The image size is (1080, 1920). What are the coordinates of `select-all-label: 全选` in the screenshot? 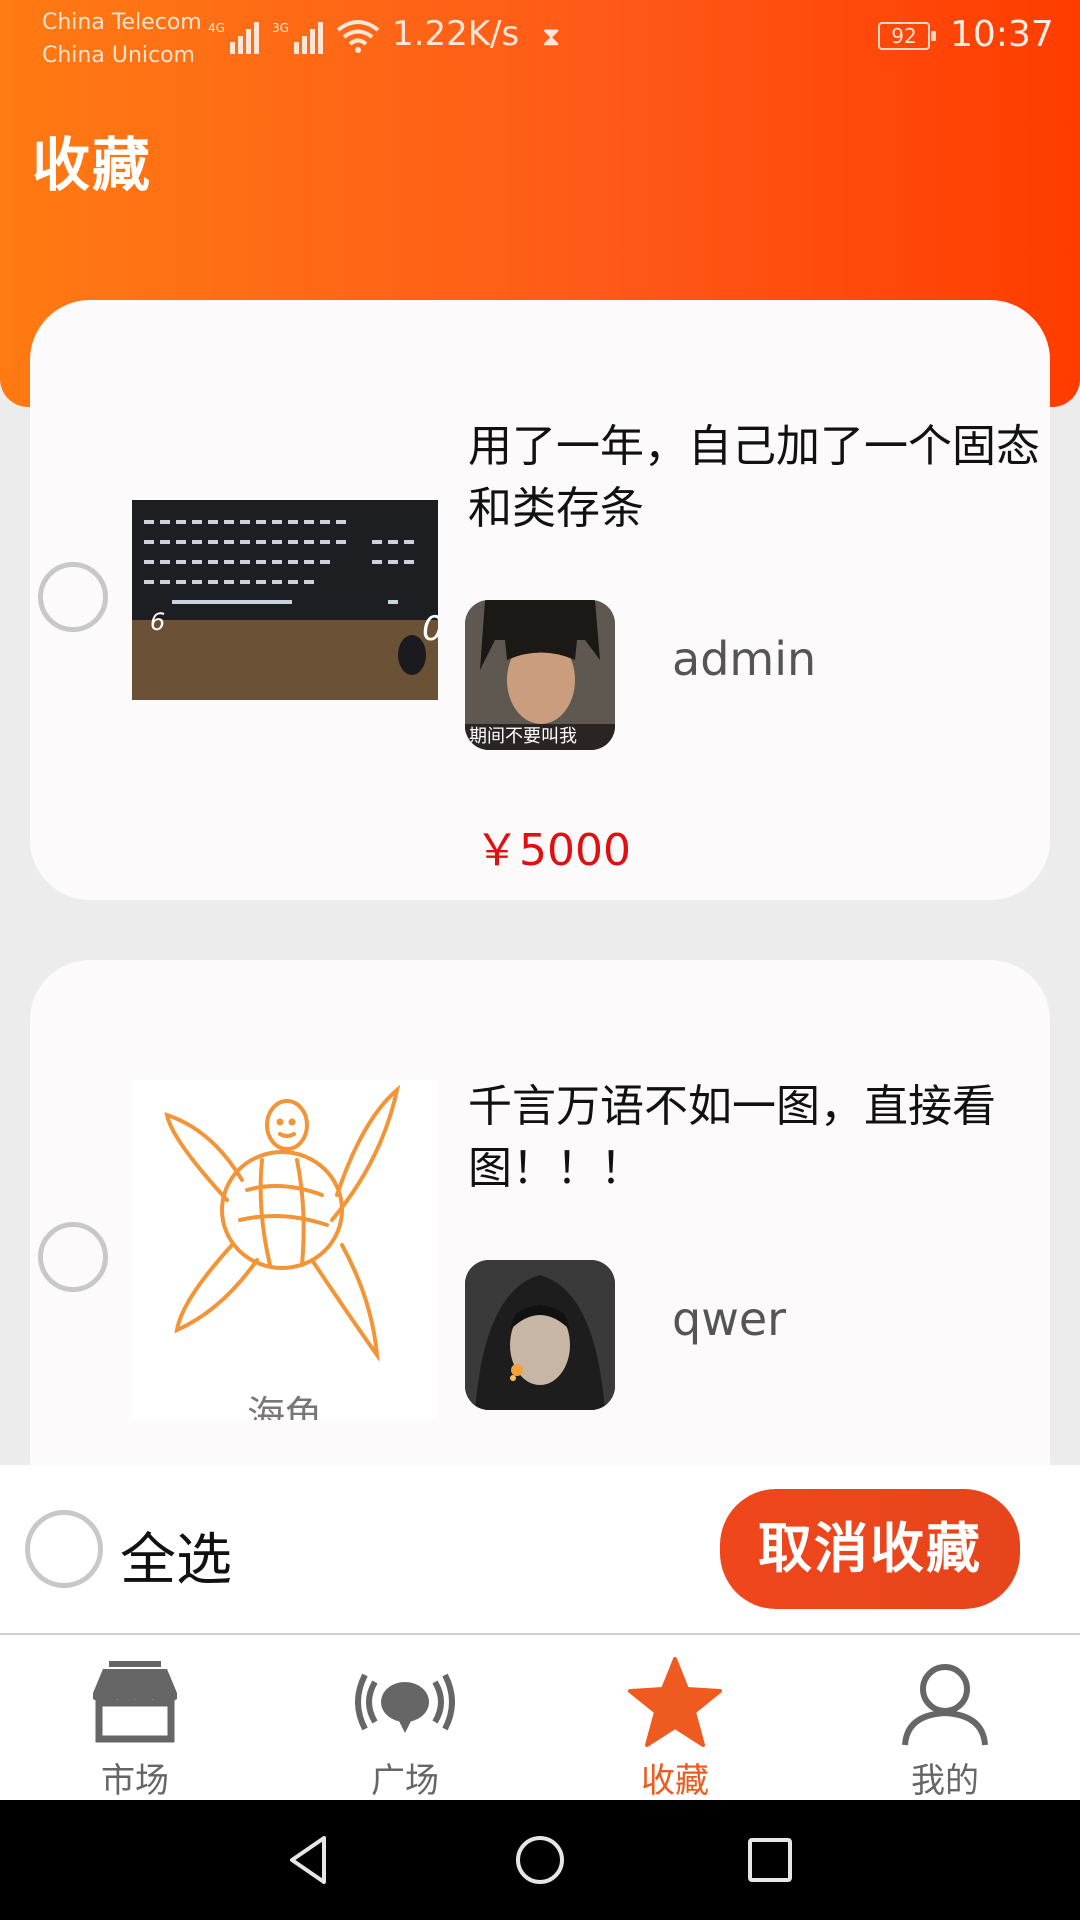 It's located at (176, 1555).